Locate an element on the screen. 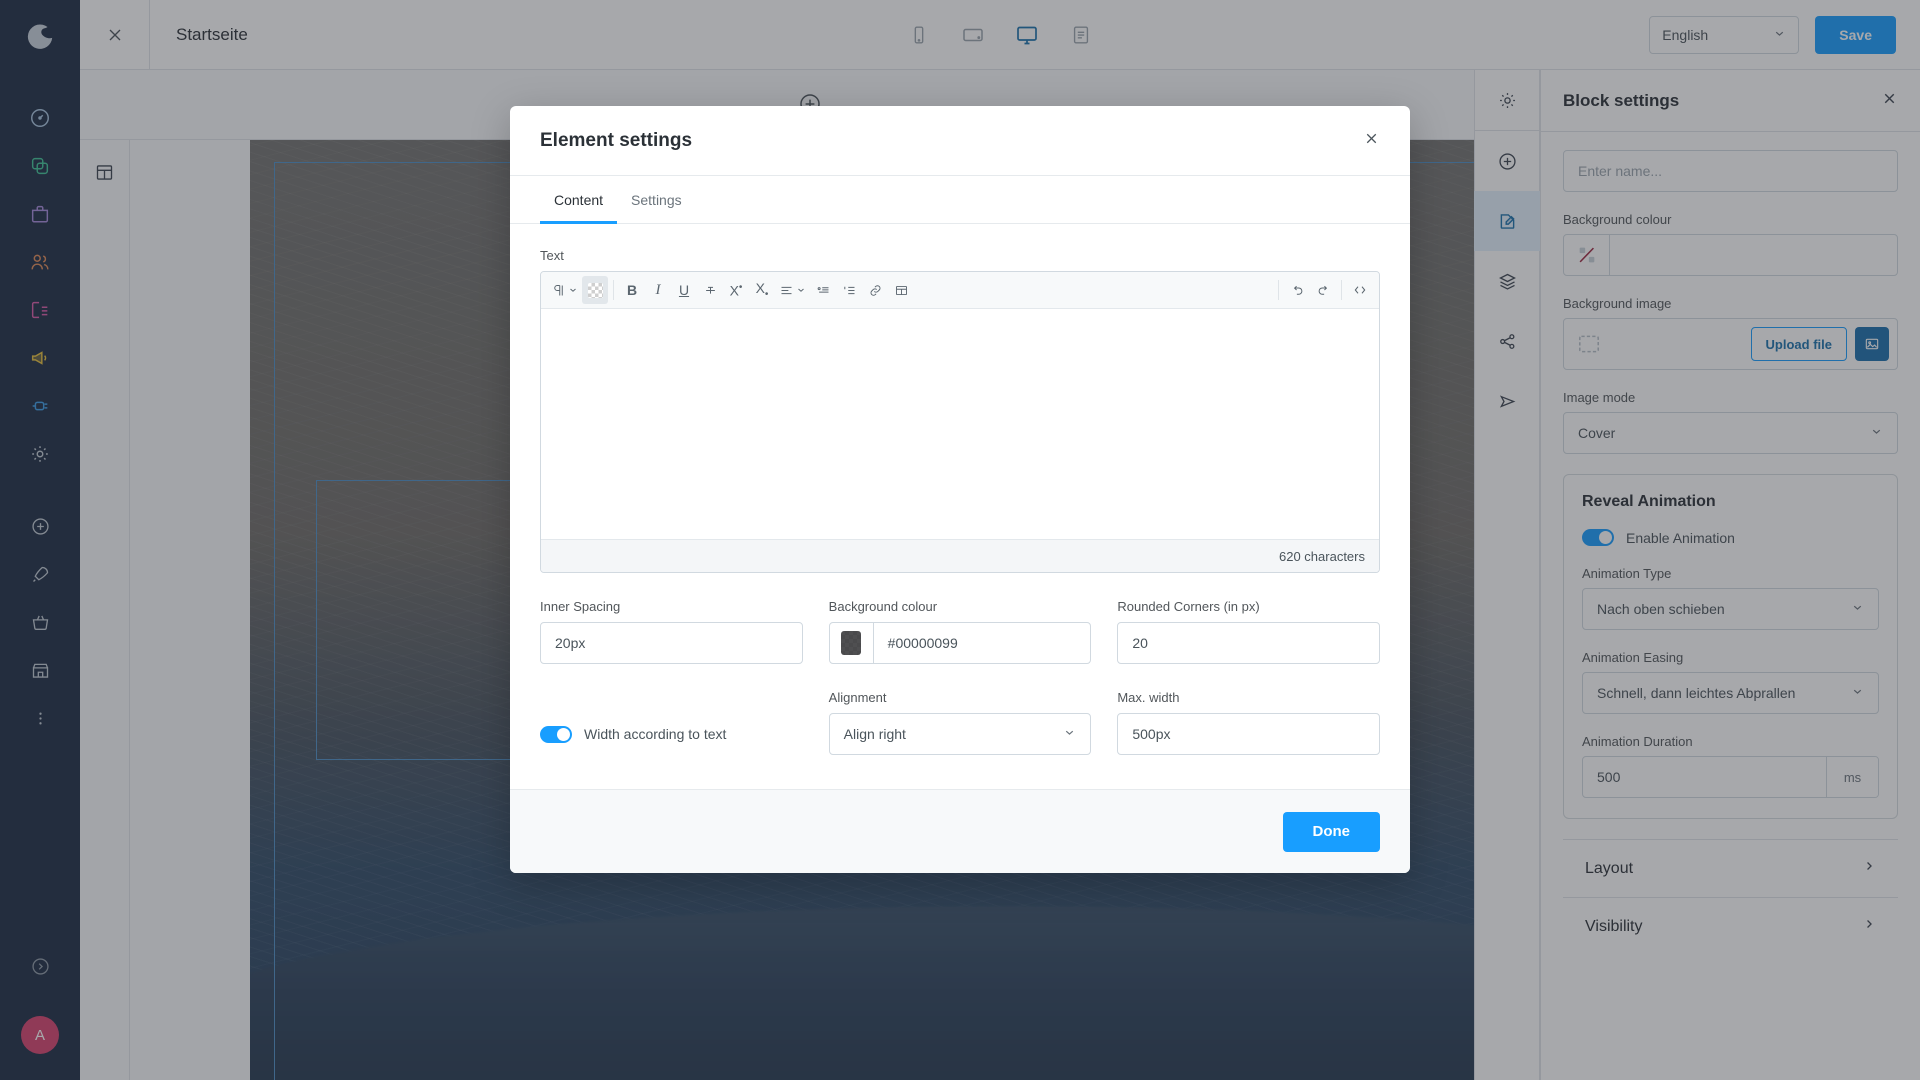  bulleted-list-icon is located at coordinates (823, 290).